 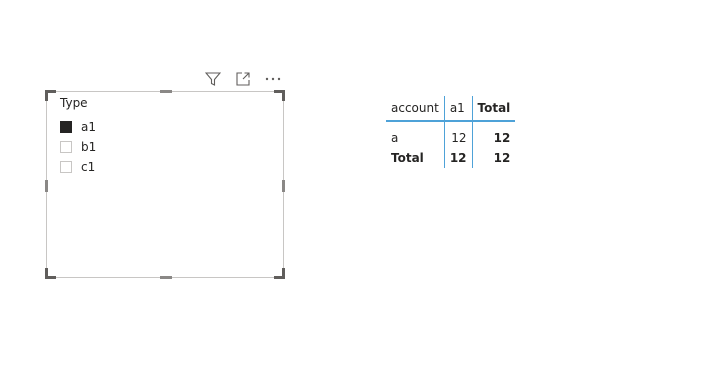 What do you see at coordinates (89, 147) in the screenshot?
I see `slicer-item-label: b1` at bounding box center [89, 147].